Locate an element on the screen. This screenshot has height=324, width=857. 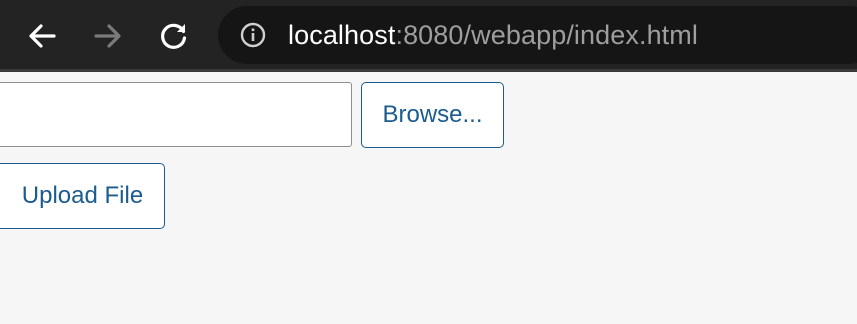
address-bar: localhost:8080/webapp/index.html is located at coordinates (537, 35).